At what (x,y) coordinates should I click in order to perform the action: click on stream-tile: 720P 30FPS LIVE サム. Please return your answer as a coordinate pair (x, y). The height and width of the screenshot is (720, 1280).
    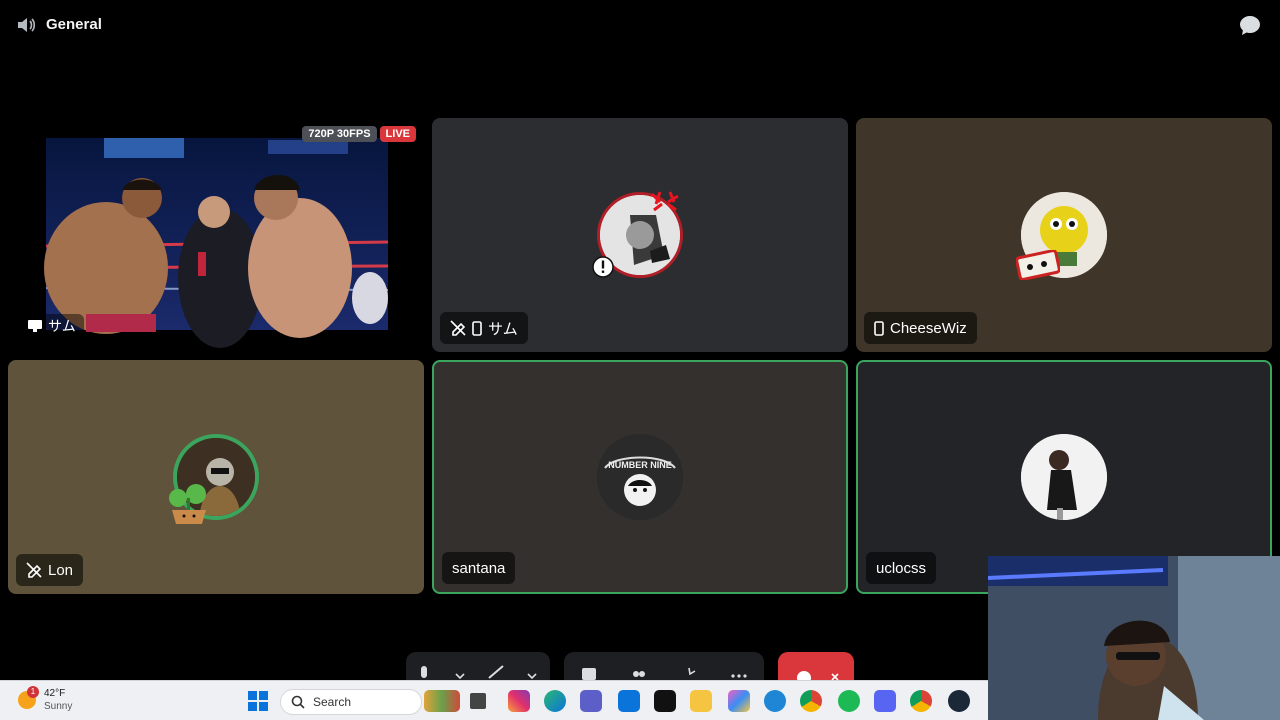
    Looking at the image, I should click on (216, 235).